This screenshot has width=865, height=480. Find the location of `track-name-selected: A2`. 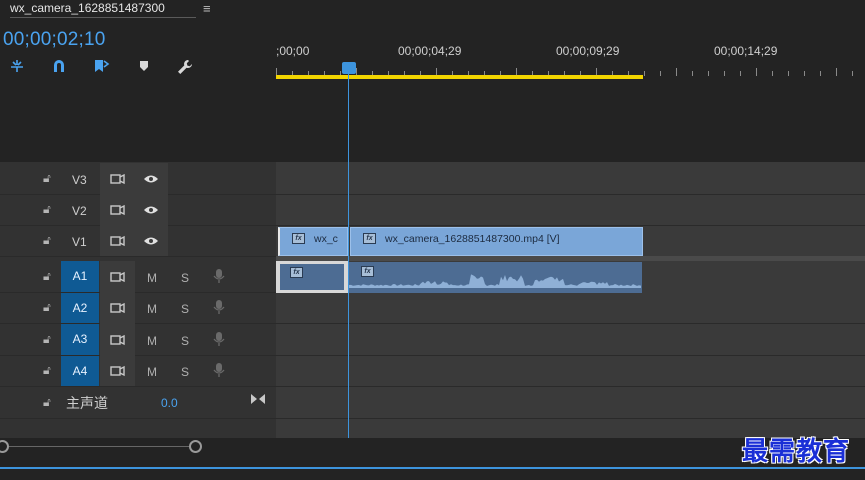

track-name-selected: A2 is located at coordinates (80, 308).